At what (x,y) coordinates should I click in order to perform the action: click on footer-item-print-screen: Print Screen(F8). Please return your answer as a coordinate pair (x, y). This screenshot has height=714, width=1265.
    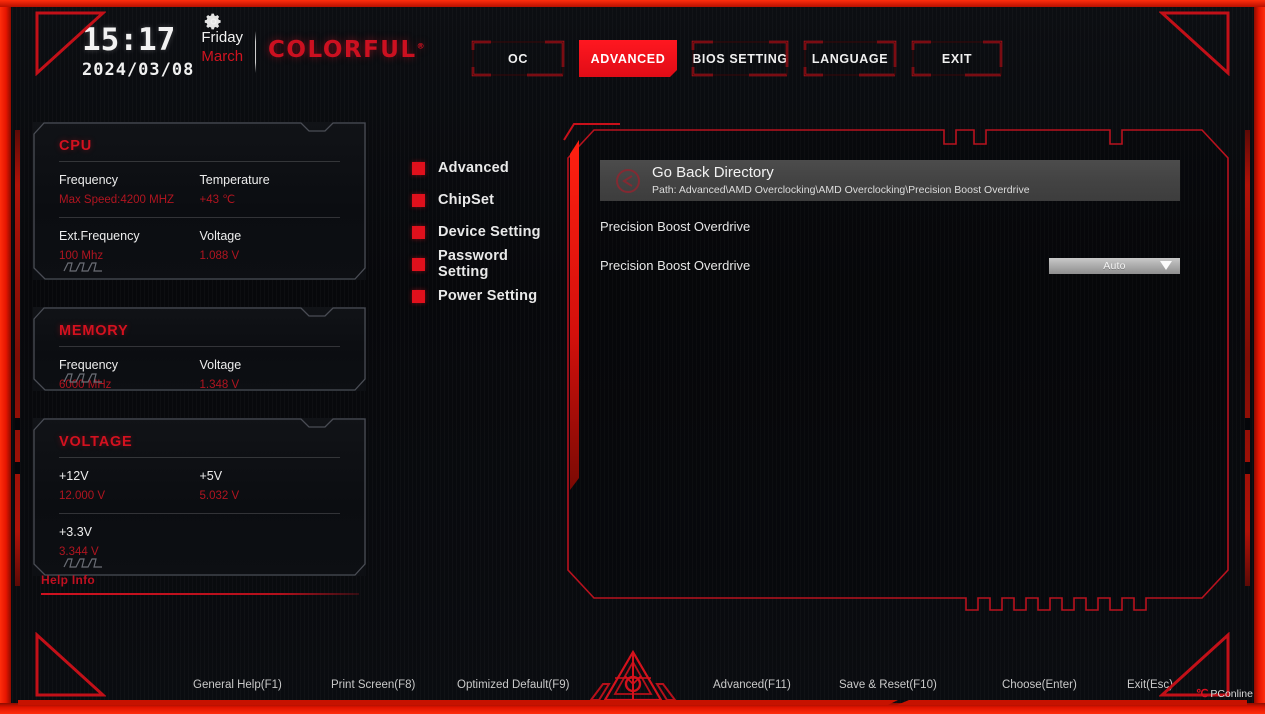
    Looking at the image, I should click on (373, 685).